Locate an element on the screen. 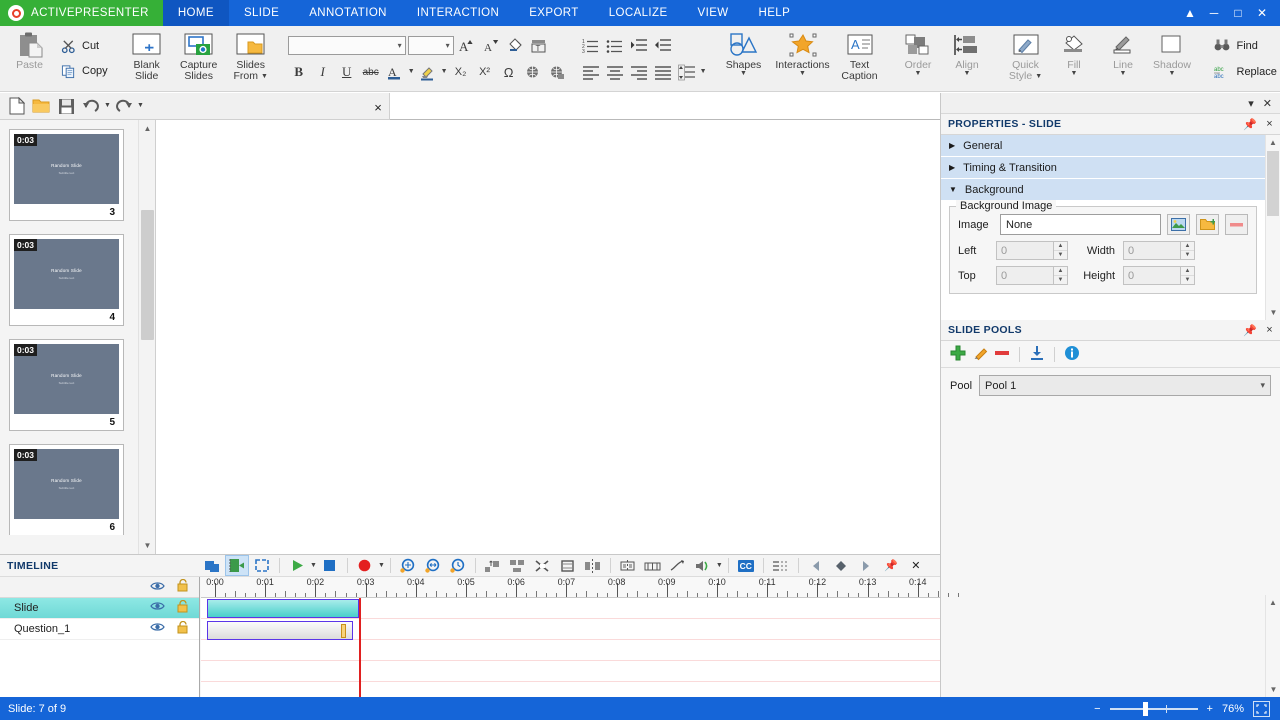 This screenshot has height=720, width=1280. audio-icon is located at coordinates (703, 565).